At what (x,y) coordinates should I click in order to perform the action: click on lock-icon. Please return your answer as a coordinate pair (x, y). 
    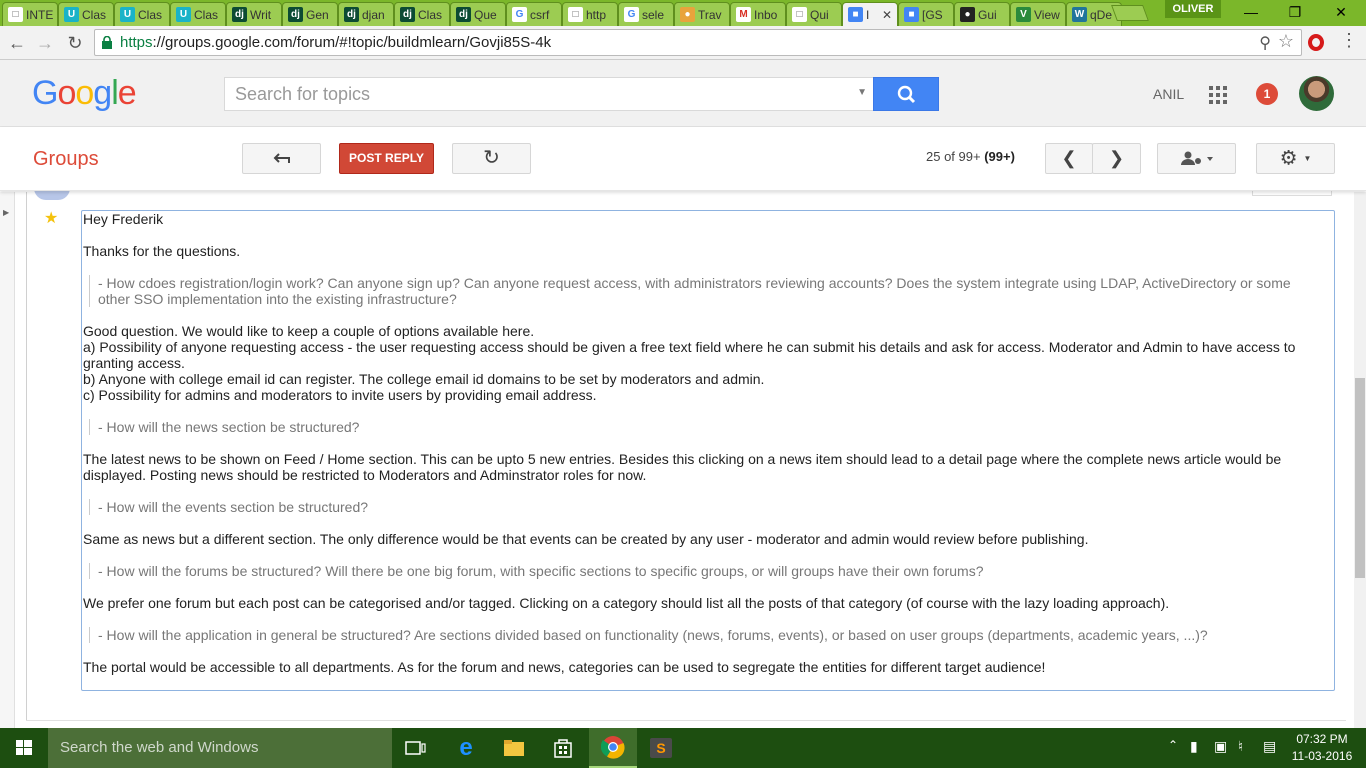
    Looking at the image, I should click on (107, 42).